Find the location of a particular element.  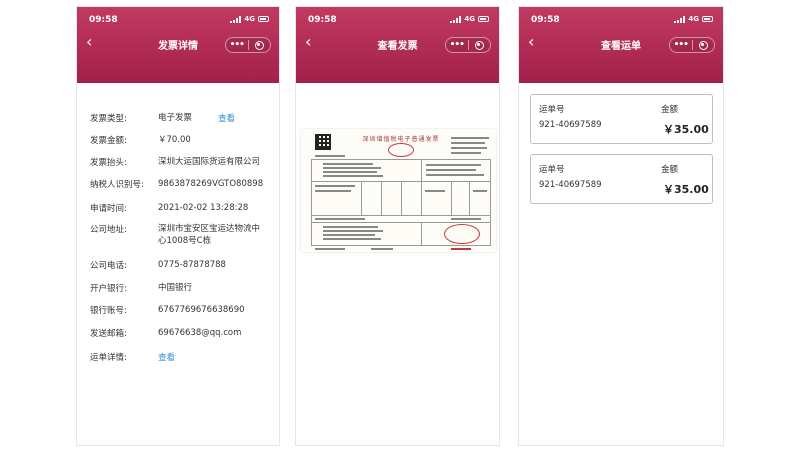

detail-row-address: 公司地址: 深圳市宝安区宝运达物流中 心1008号C栋 is located at coordinates (175, 235).